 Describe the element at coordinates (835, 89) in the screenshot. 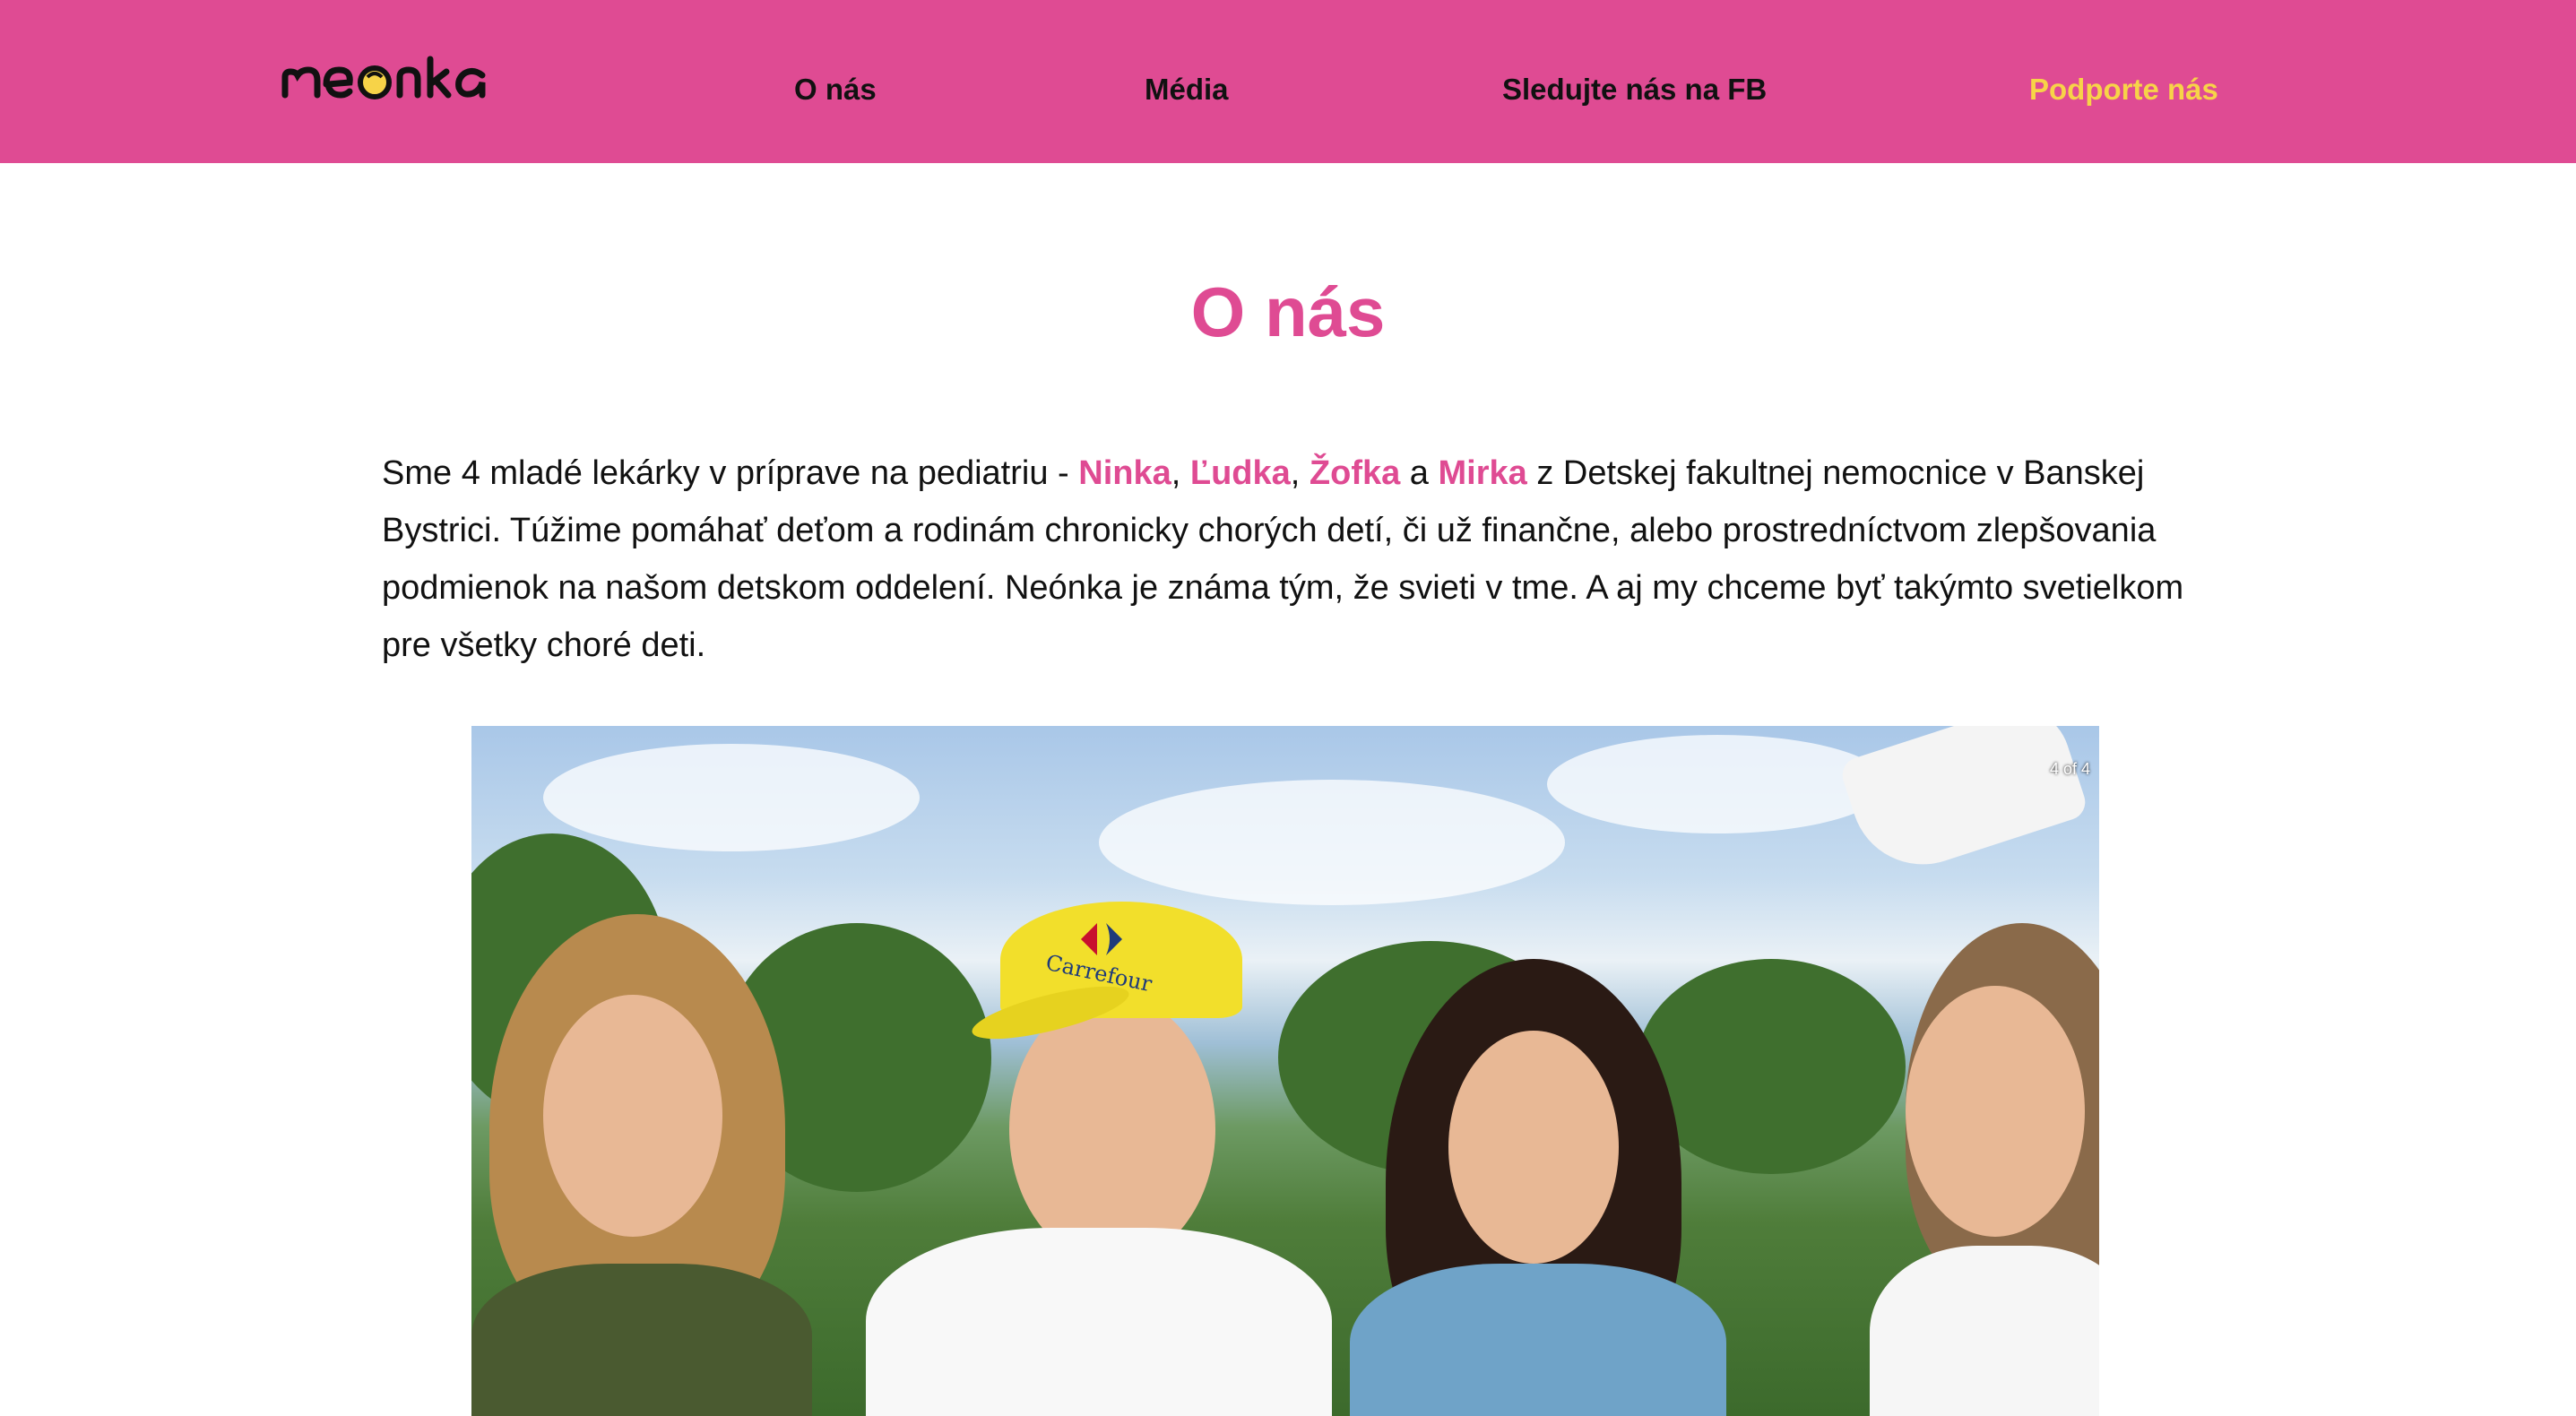

I see `nav-about: O nás` at that location.